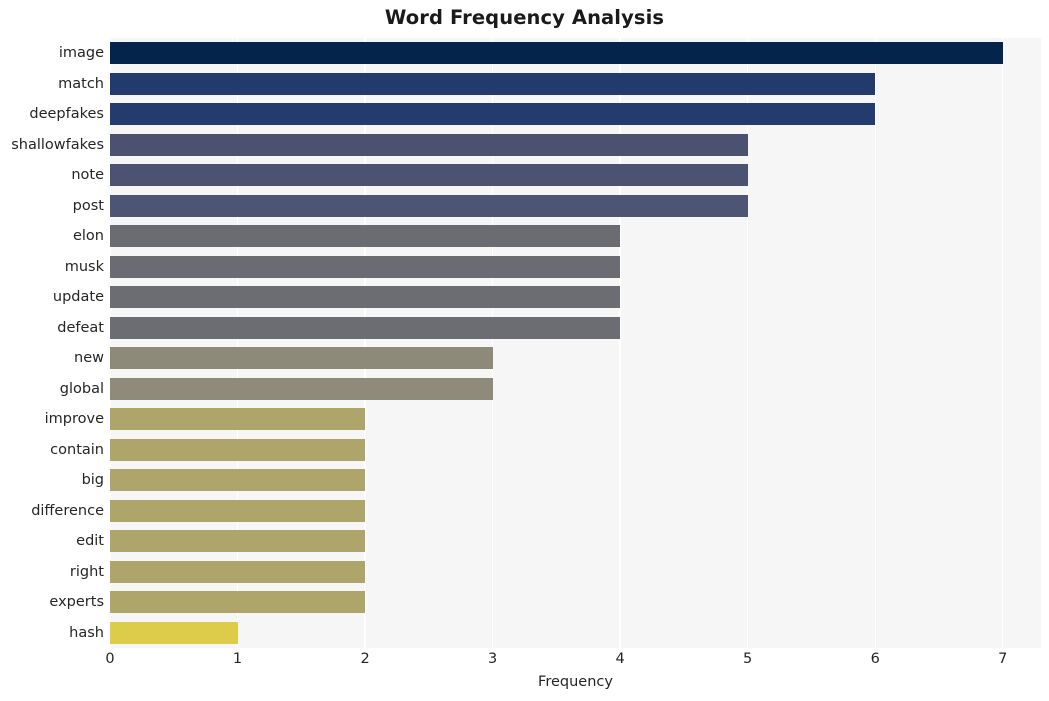  What do you see at coordinates (110, 659) in the screenshot?
I see `x-tick-label-0: 0` at bounding box center [110, 659].